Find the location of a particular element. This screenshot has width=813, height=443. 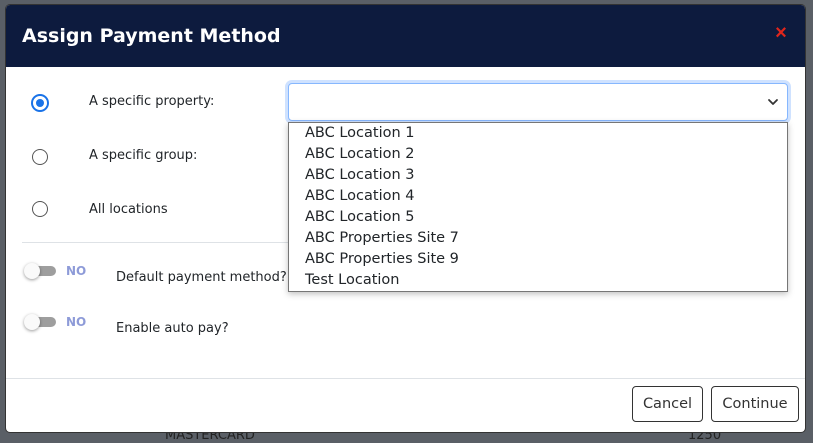

radio-all-locations is located at coordinates (40, 209).